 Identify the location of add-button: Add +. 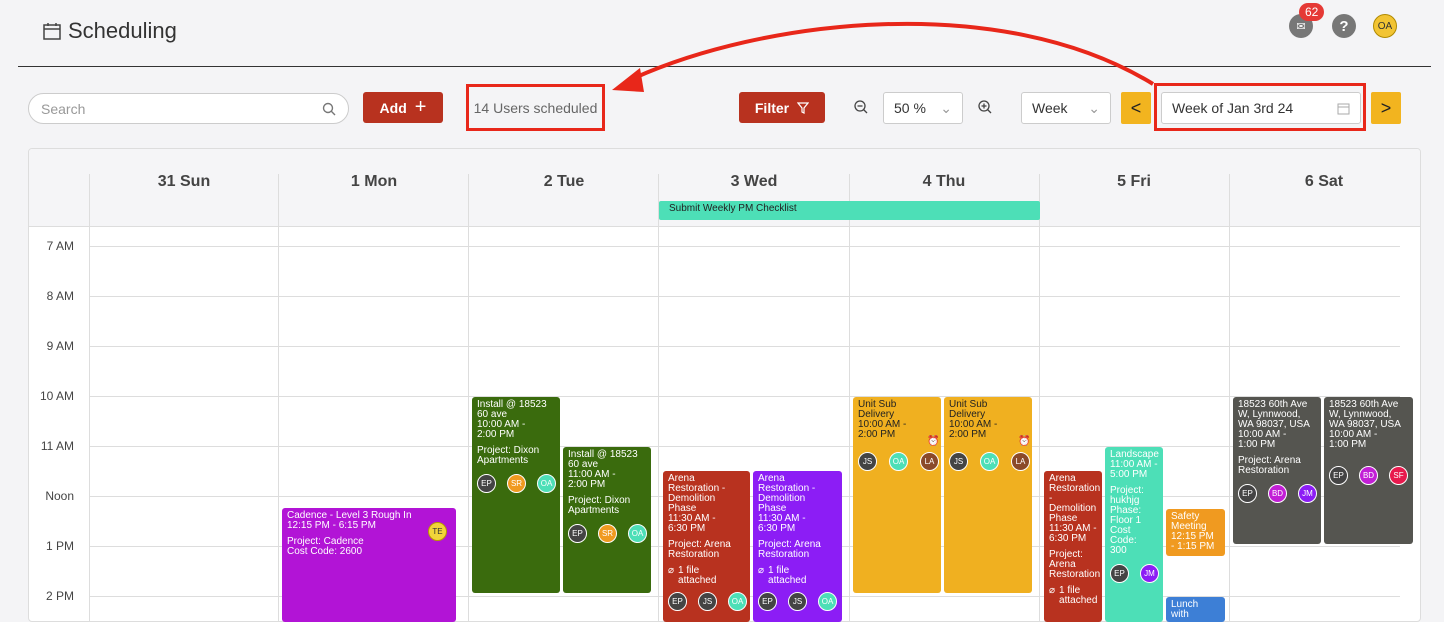
(403, 107).